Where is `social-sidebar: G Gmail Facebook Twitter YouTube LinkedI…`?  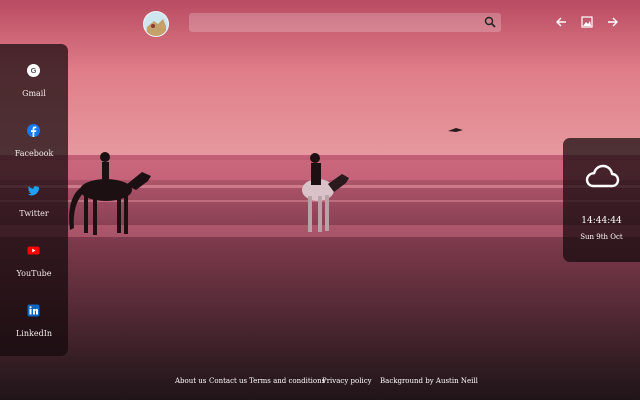 social-sidebar: G Gmail Facebook Twitter YouTube LinkedI… is located at coordinates (34, 200).